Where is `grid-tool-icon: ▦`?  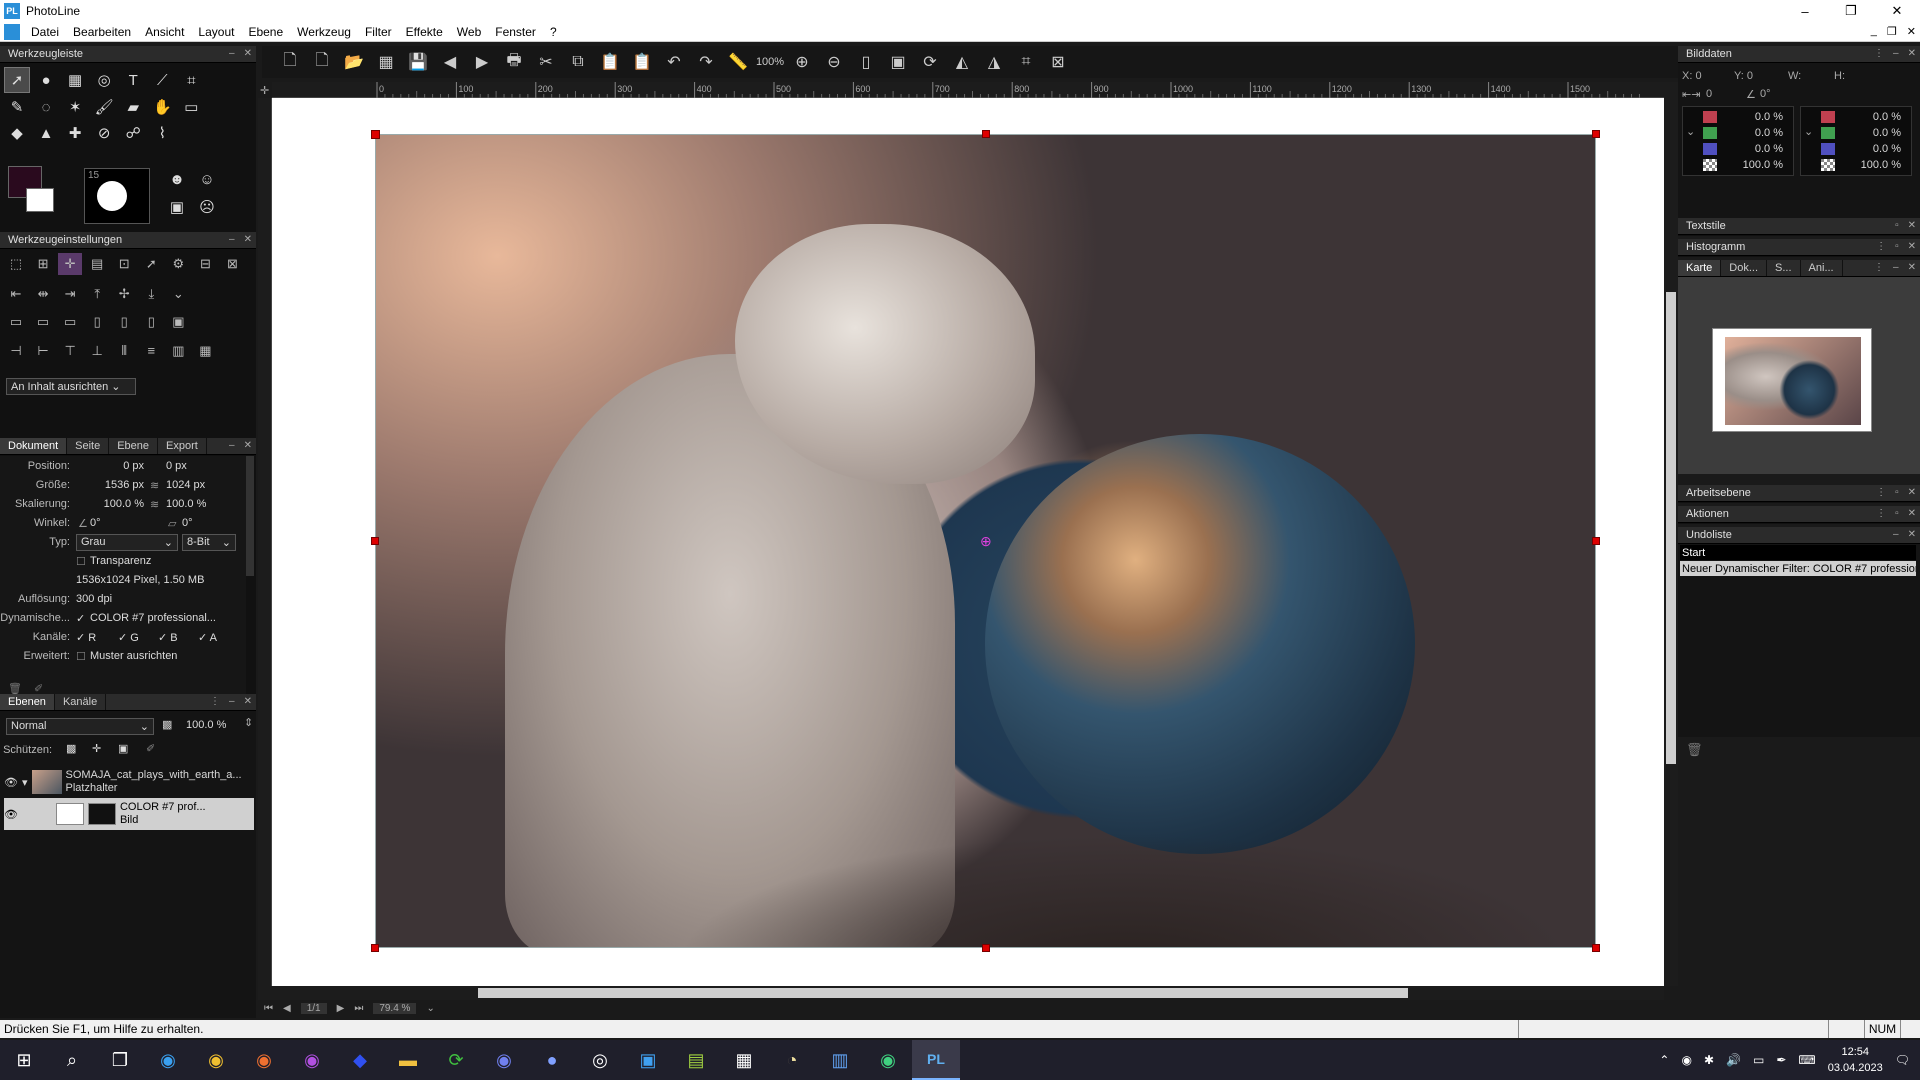 grid-tool-icon: ▦ is located at coordinates (75, 80).